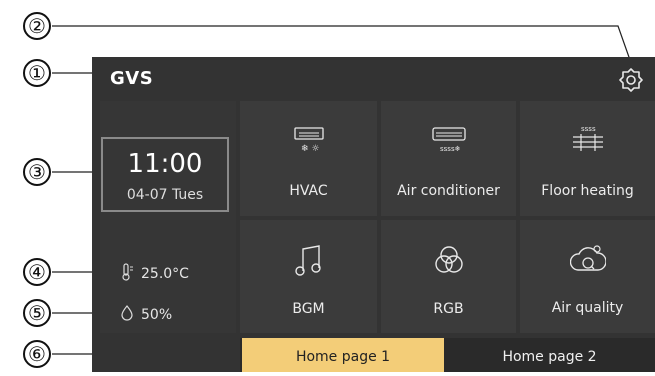  I want to click on droplet-icon, so click(127, 313).